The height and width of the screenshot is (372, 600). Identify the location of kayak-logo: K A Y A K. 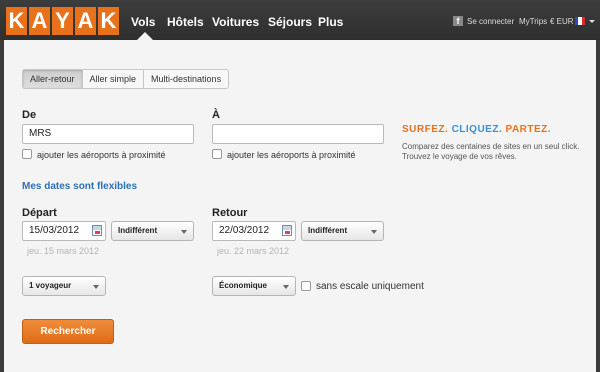
(62, 21).